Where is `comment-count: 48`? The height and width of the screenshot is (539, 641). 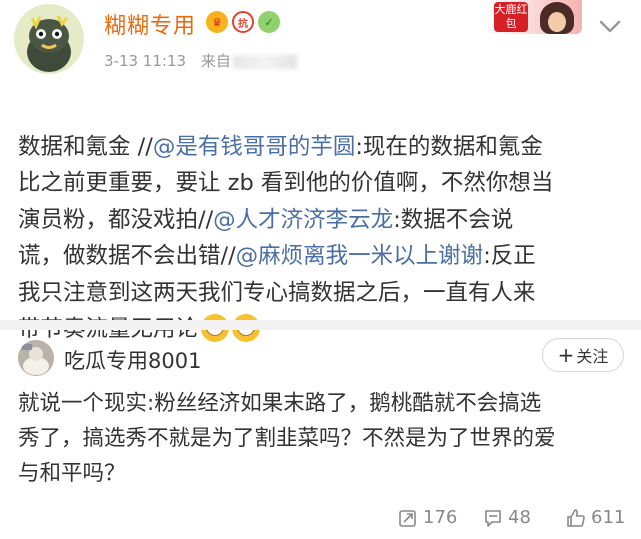 comment-count: 48 is located at coordinates (519, 517).